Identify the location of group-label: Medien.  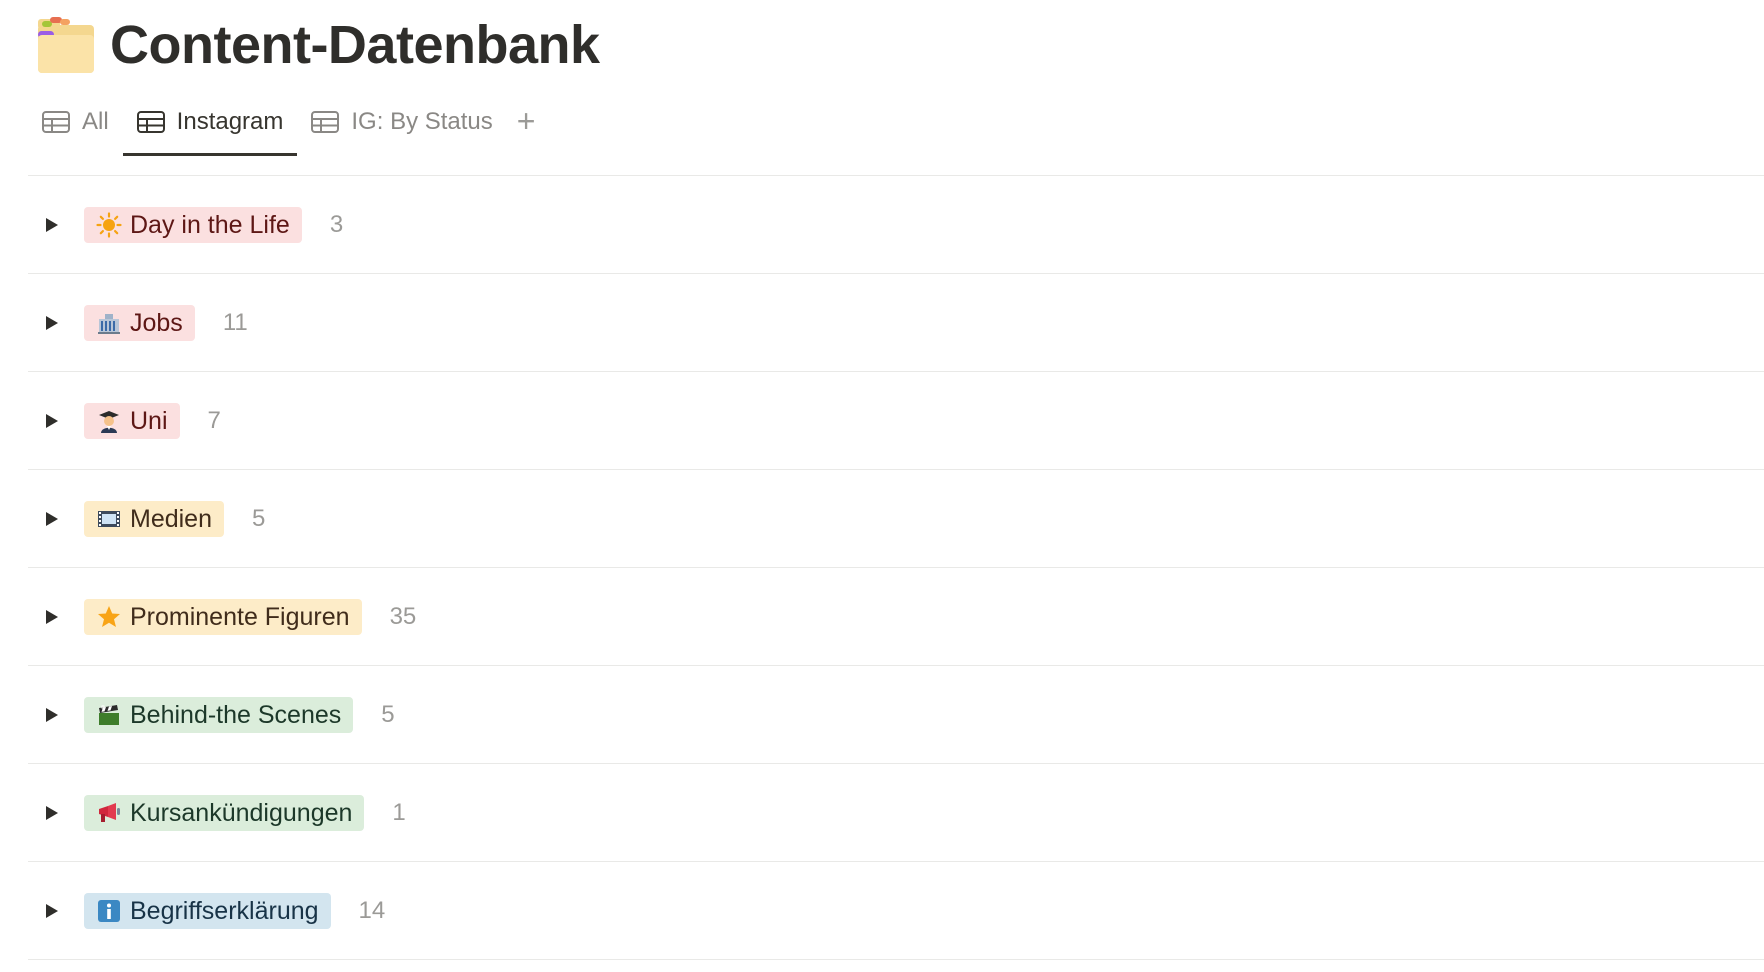
(171, 518).